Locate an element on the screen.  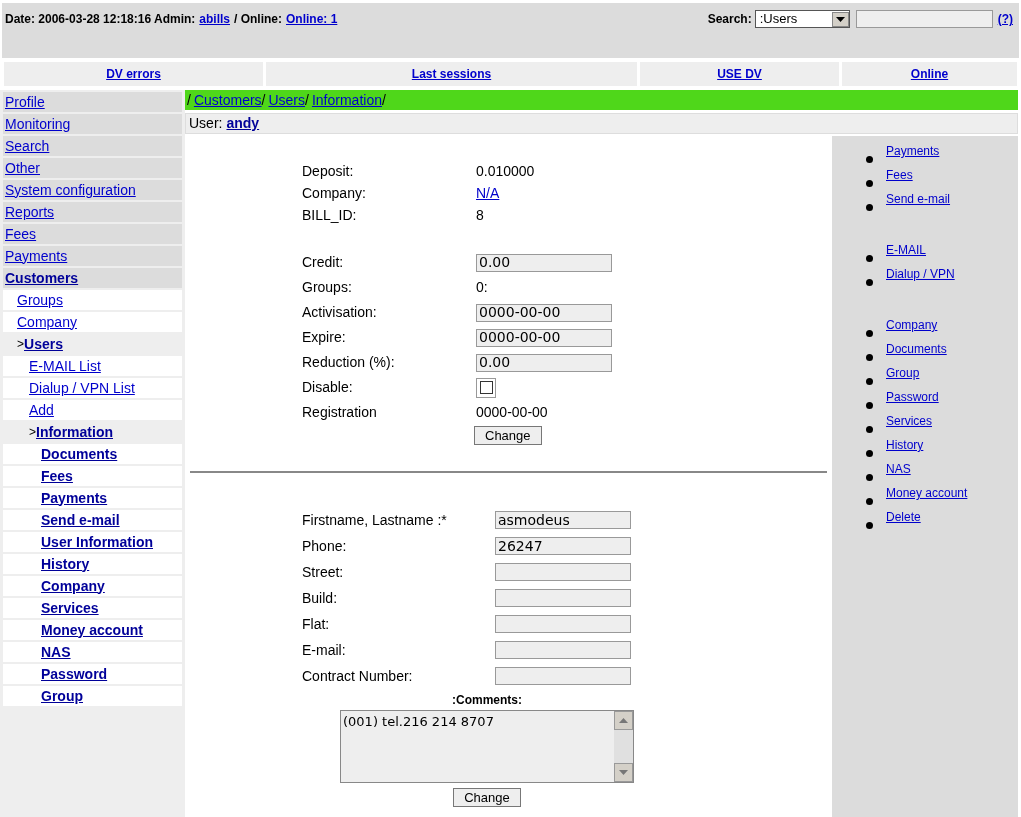
sidebar-link: Dialup / VPN List is located at coordinates (82, 388).